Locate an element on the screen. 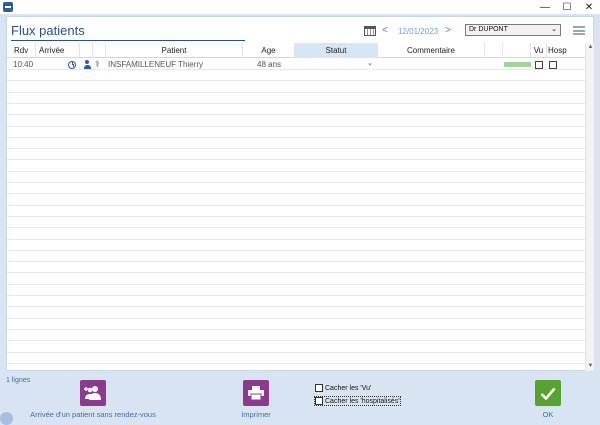 This screenshot has height=425, width=600. hamburger-menu-icon is located at coordinates (579, 30).